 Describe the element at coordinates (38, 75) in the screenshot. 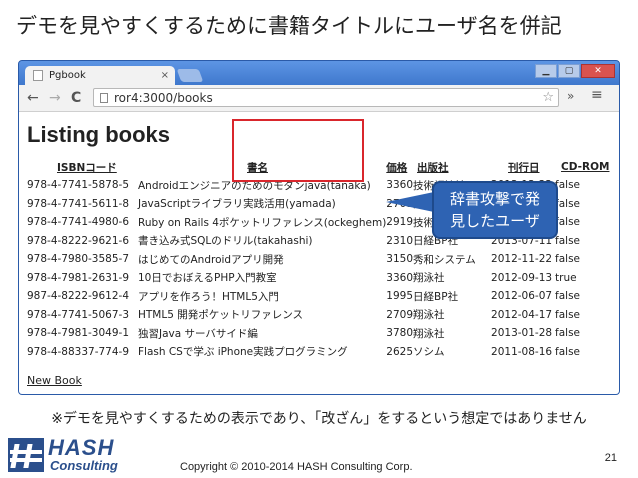

I see `page-favicon-icon` at that location.